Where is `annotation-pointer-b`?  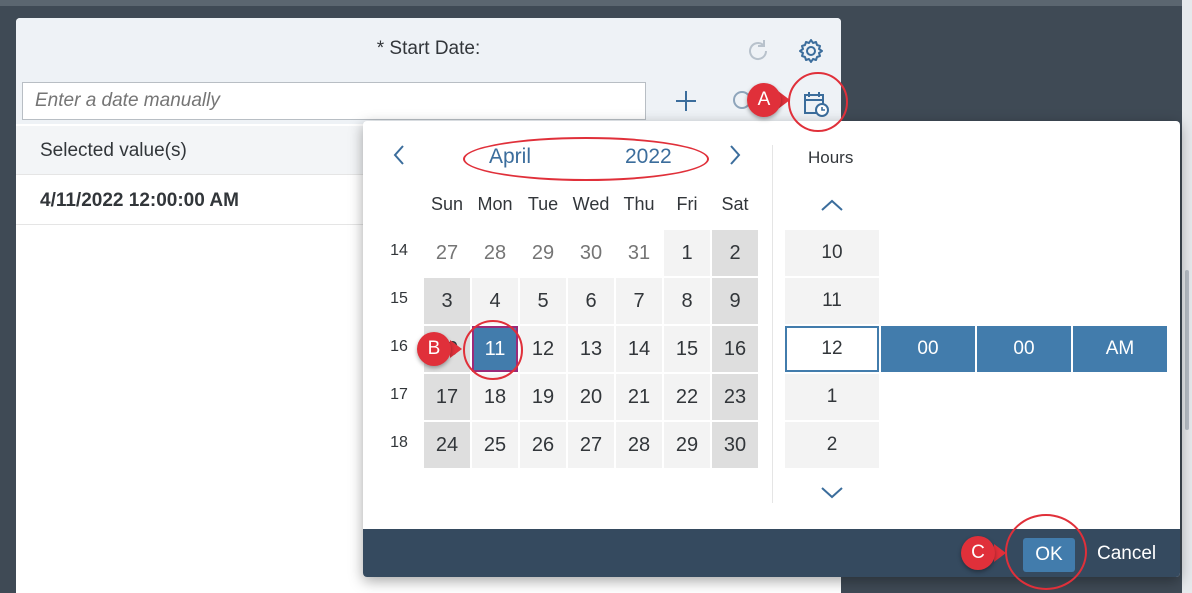 annotation-pointer-b is located at coordinates (456, 349).